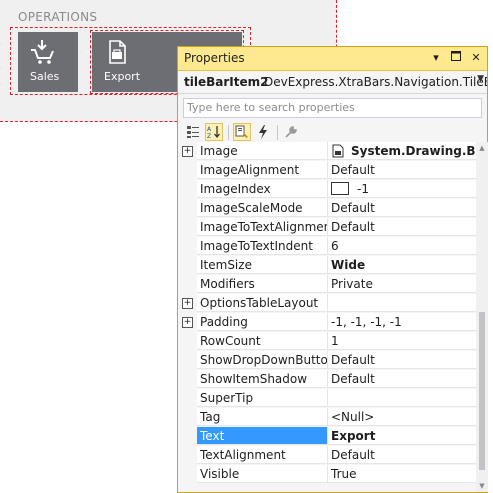  I want to click on property-row: Text Export, so click(327, 436).